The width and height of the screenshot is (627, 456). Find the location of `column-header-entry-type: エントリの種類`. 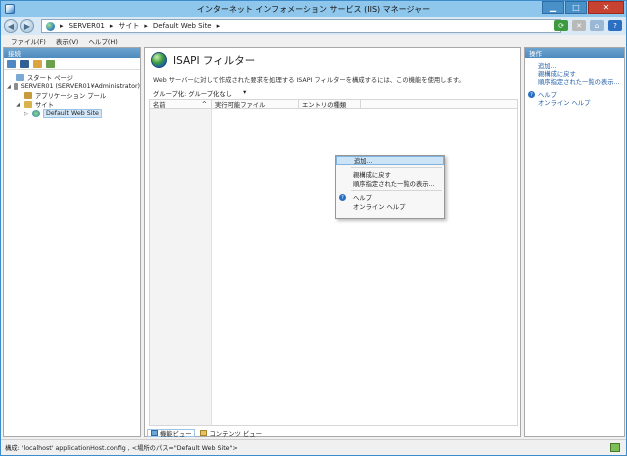

column-header-entry-type: エントリの種類 is located at coordinates (330, 104).